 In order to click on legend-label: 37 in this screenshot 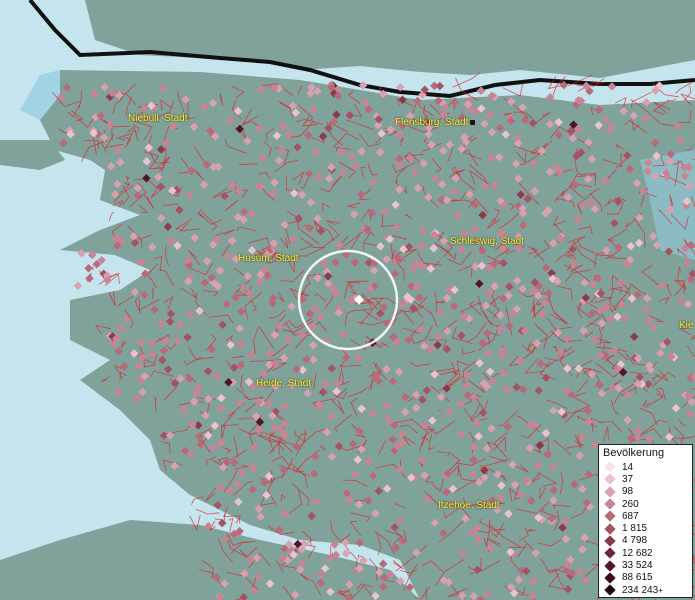, I will do `click(628, 479)`.